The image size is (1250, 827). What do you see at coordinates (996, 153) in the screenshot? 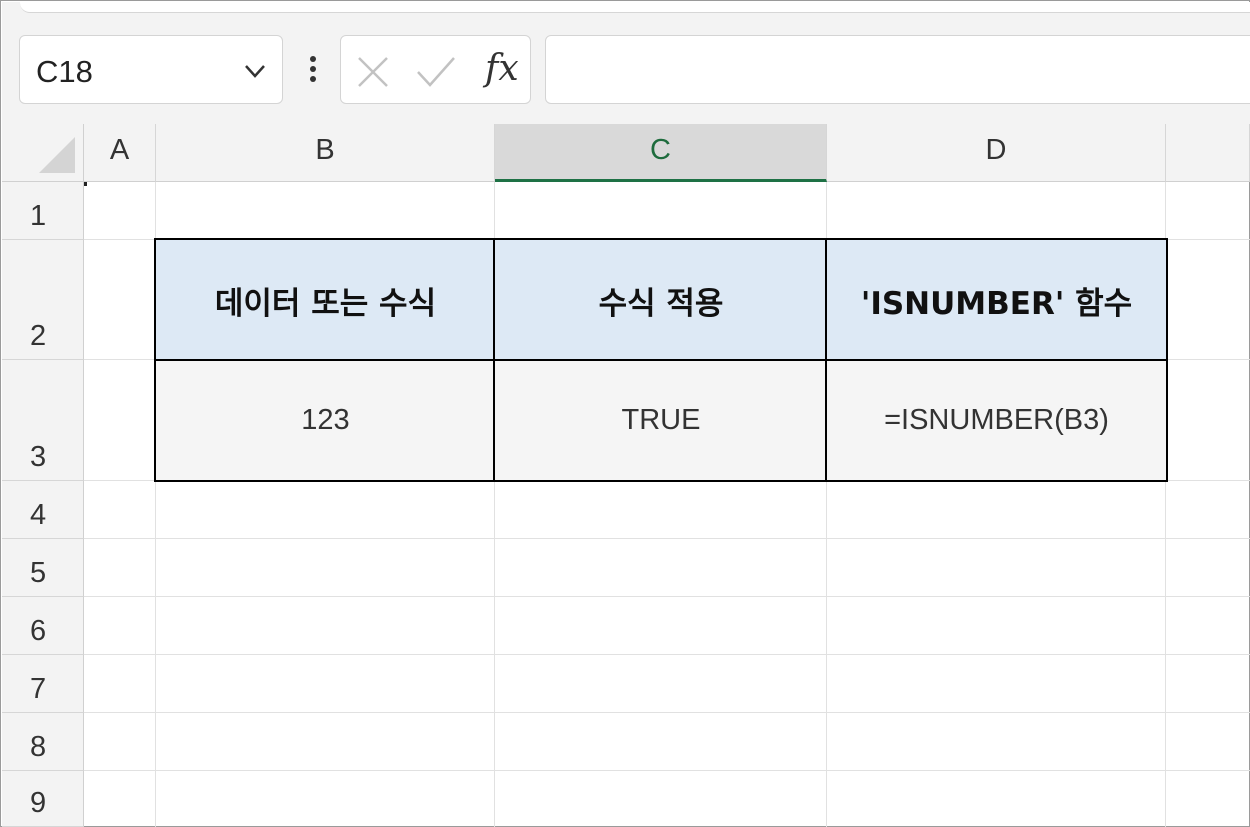
I see `column-header-d: D` at bounding box center [996, 153].